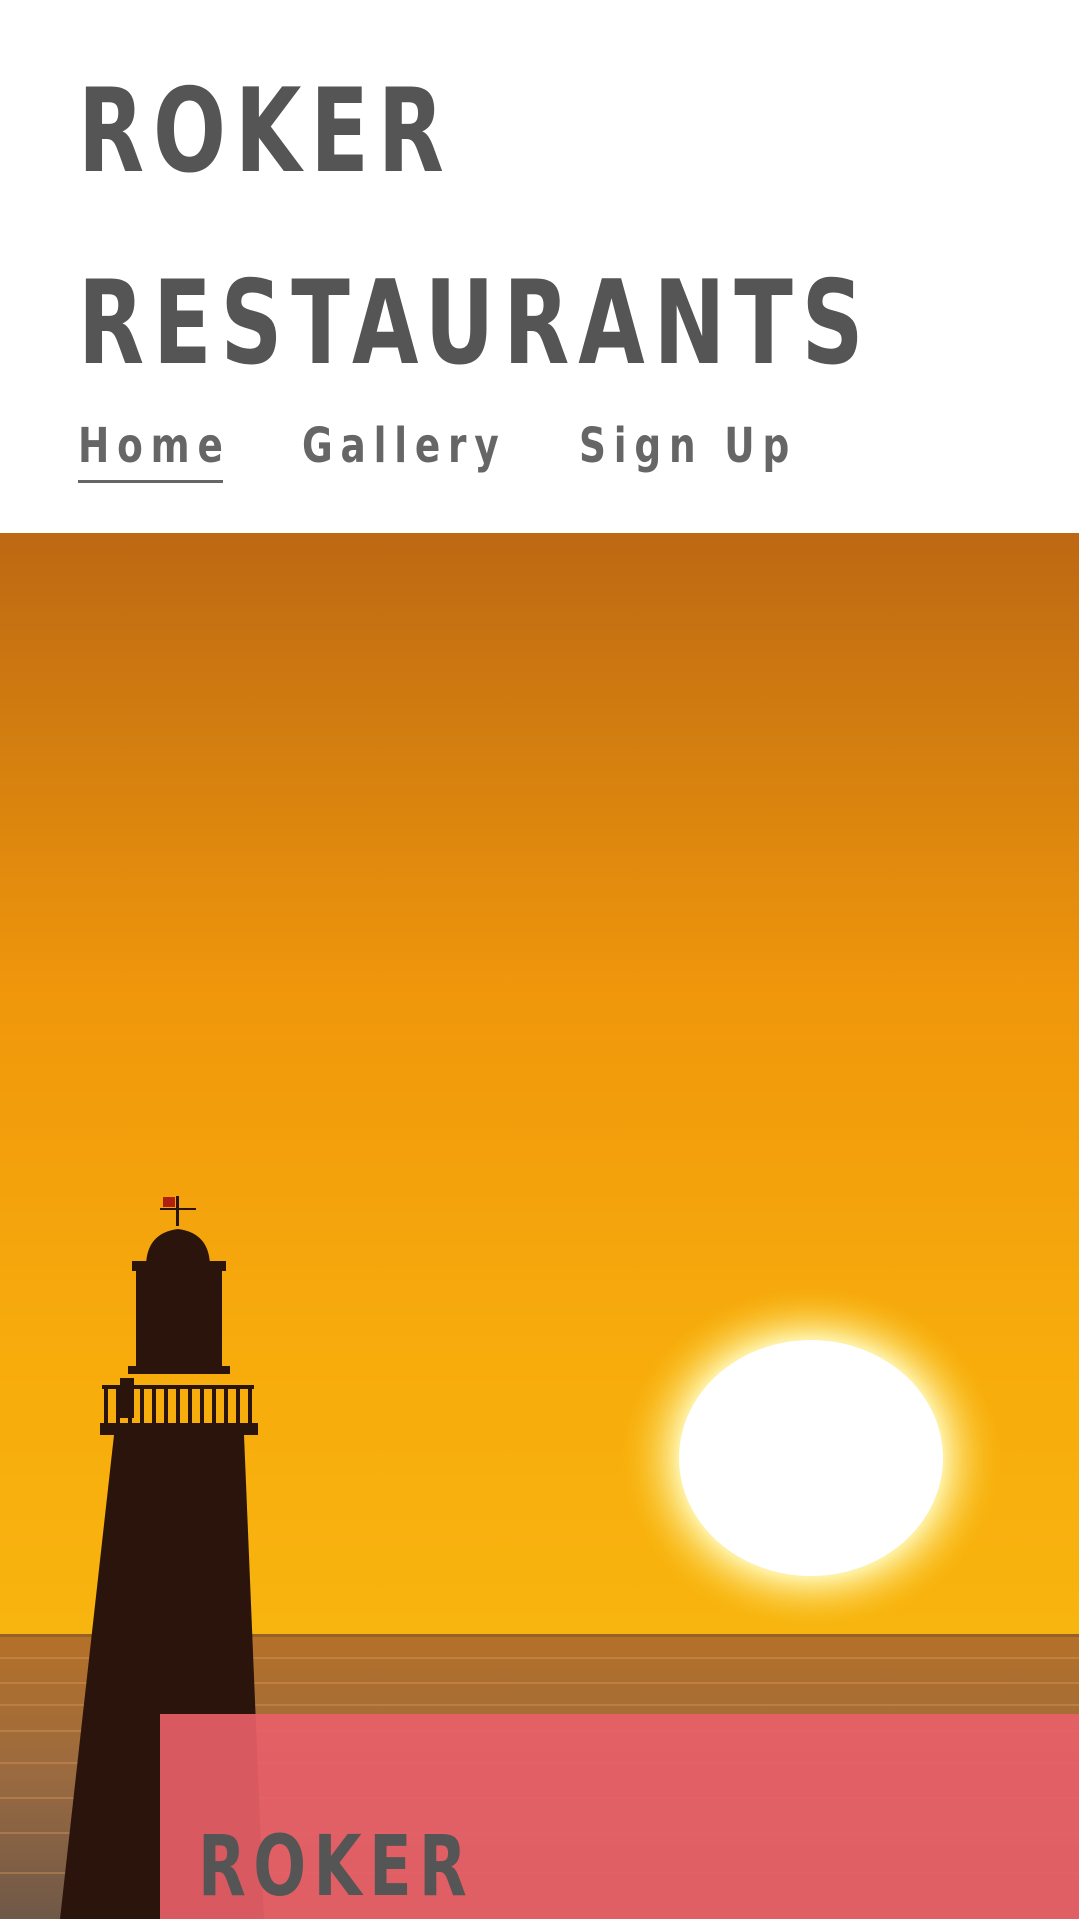 The width and height of the screenshot is (1079, 1919). I want to click on sun, so click(811, 1458).